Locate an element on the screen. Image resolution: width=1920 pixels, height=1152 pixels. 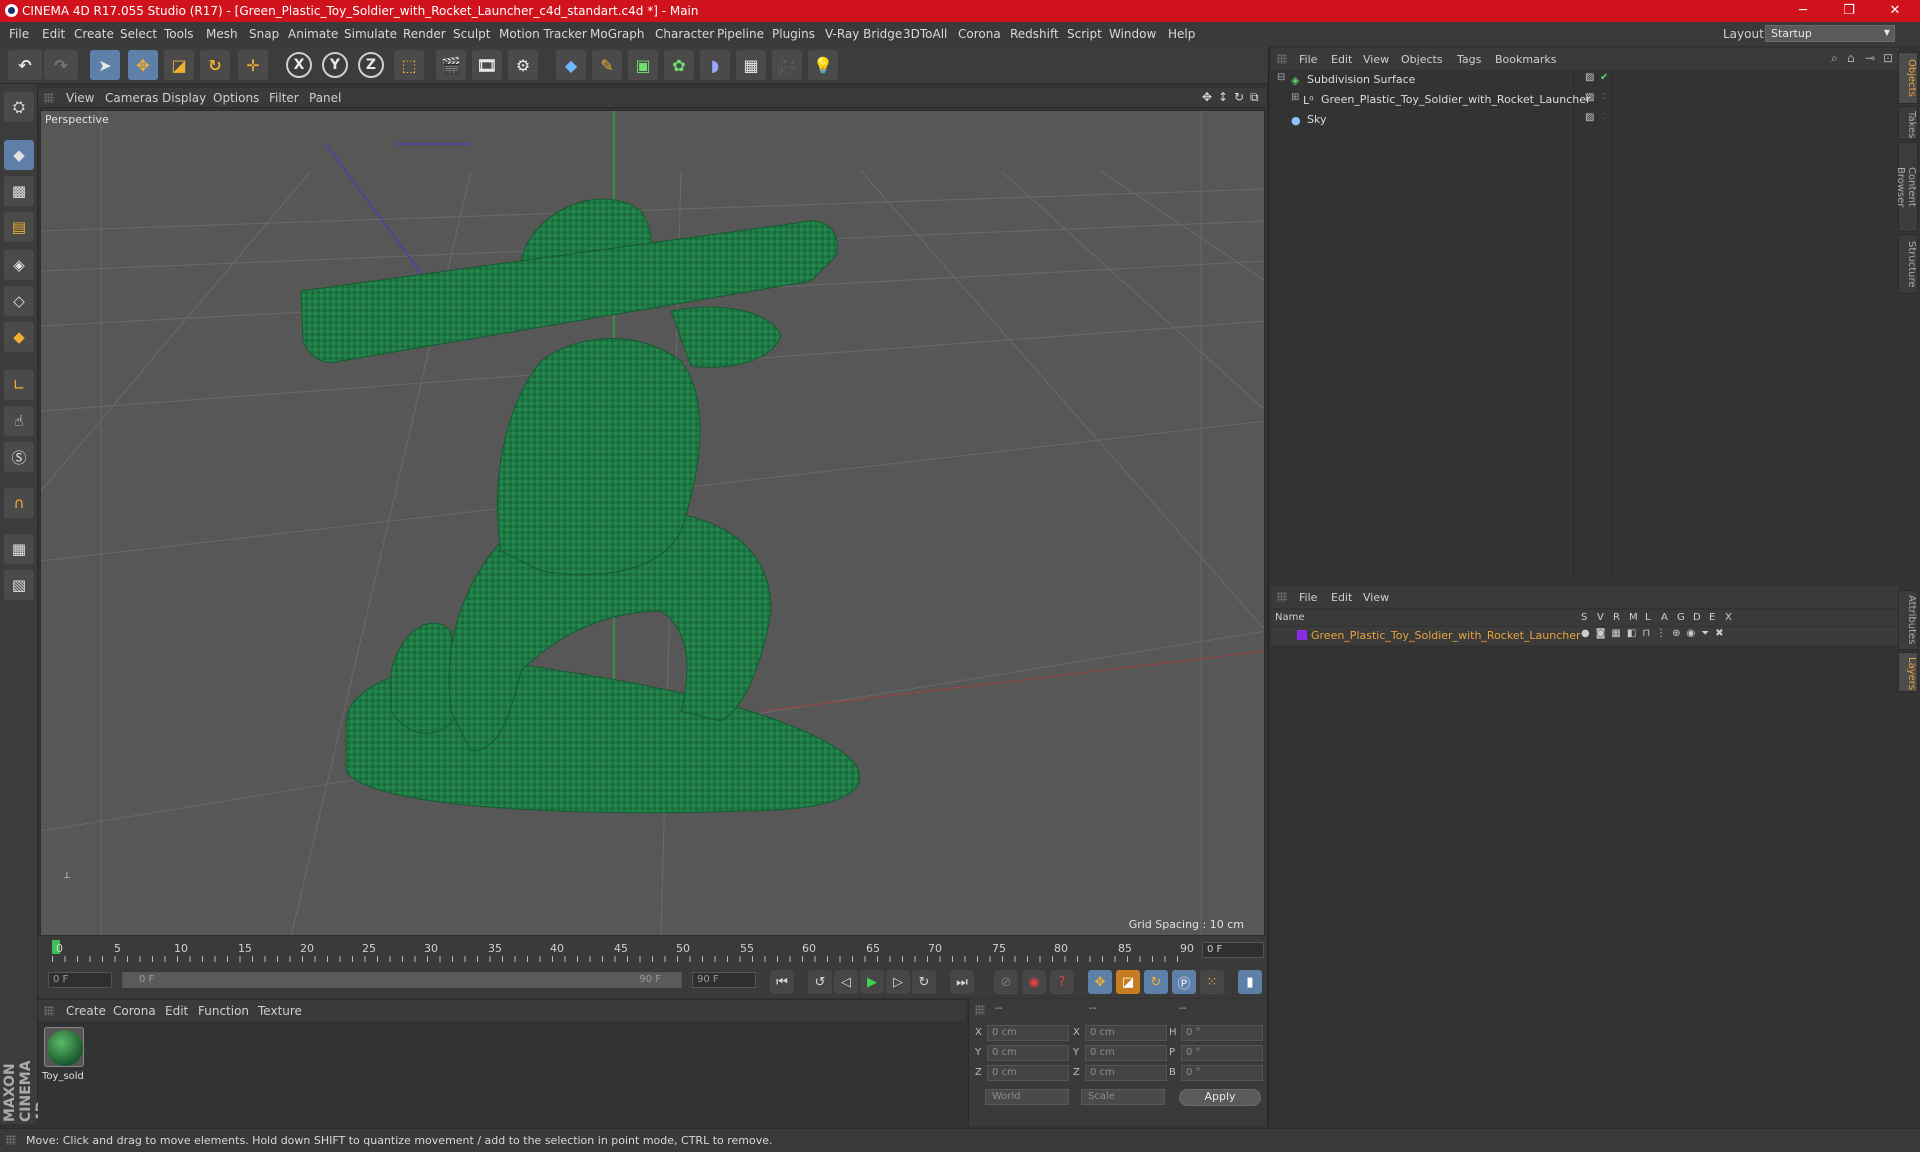
end-frame-field: 90 F is located at coordinates (724, 980).